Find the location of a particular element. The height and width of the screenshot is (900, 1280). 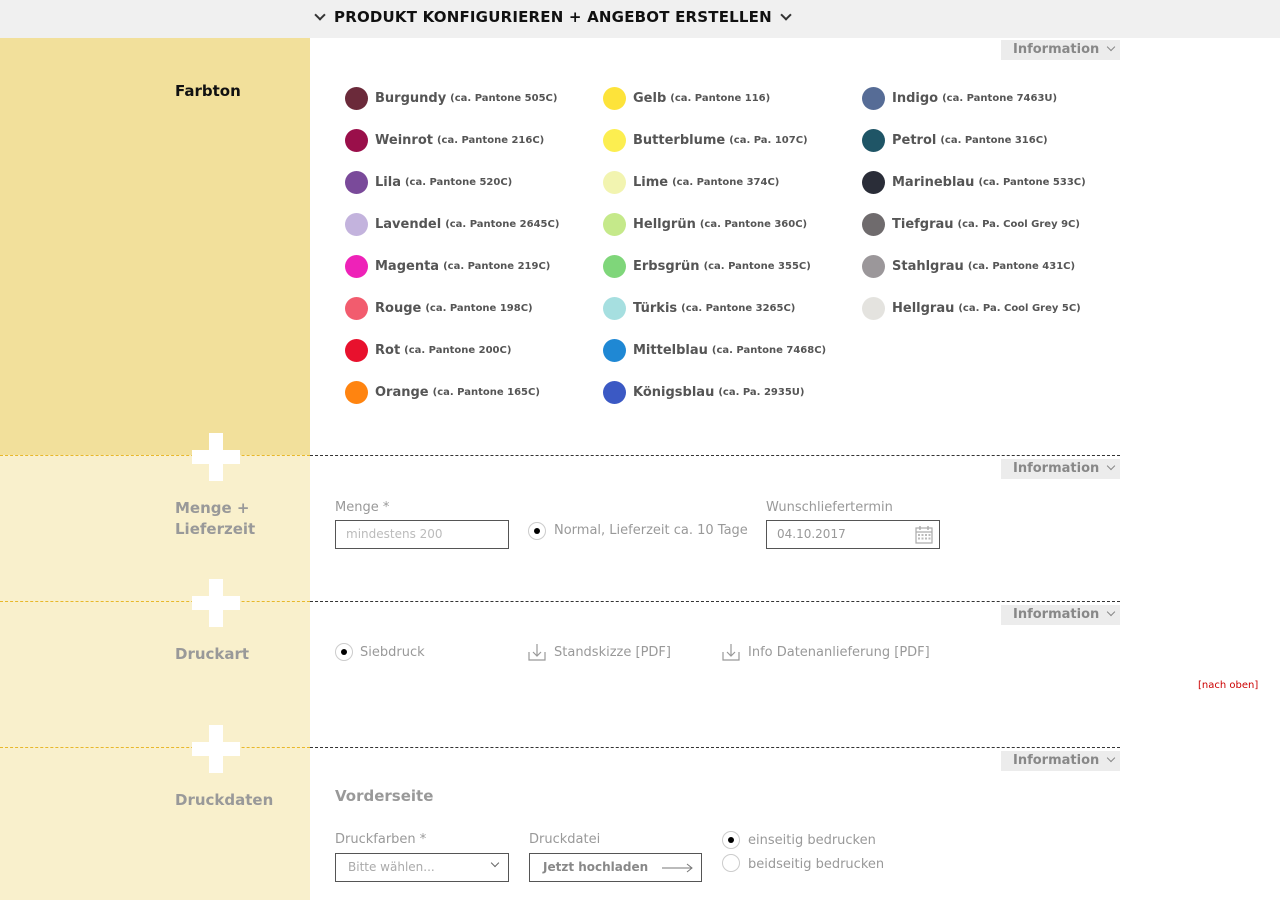

calendar-icon is located at coordinates (924, 534).